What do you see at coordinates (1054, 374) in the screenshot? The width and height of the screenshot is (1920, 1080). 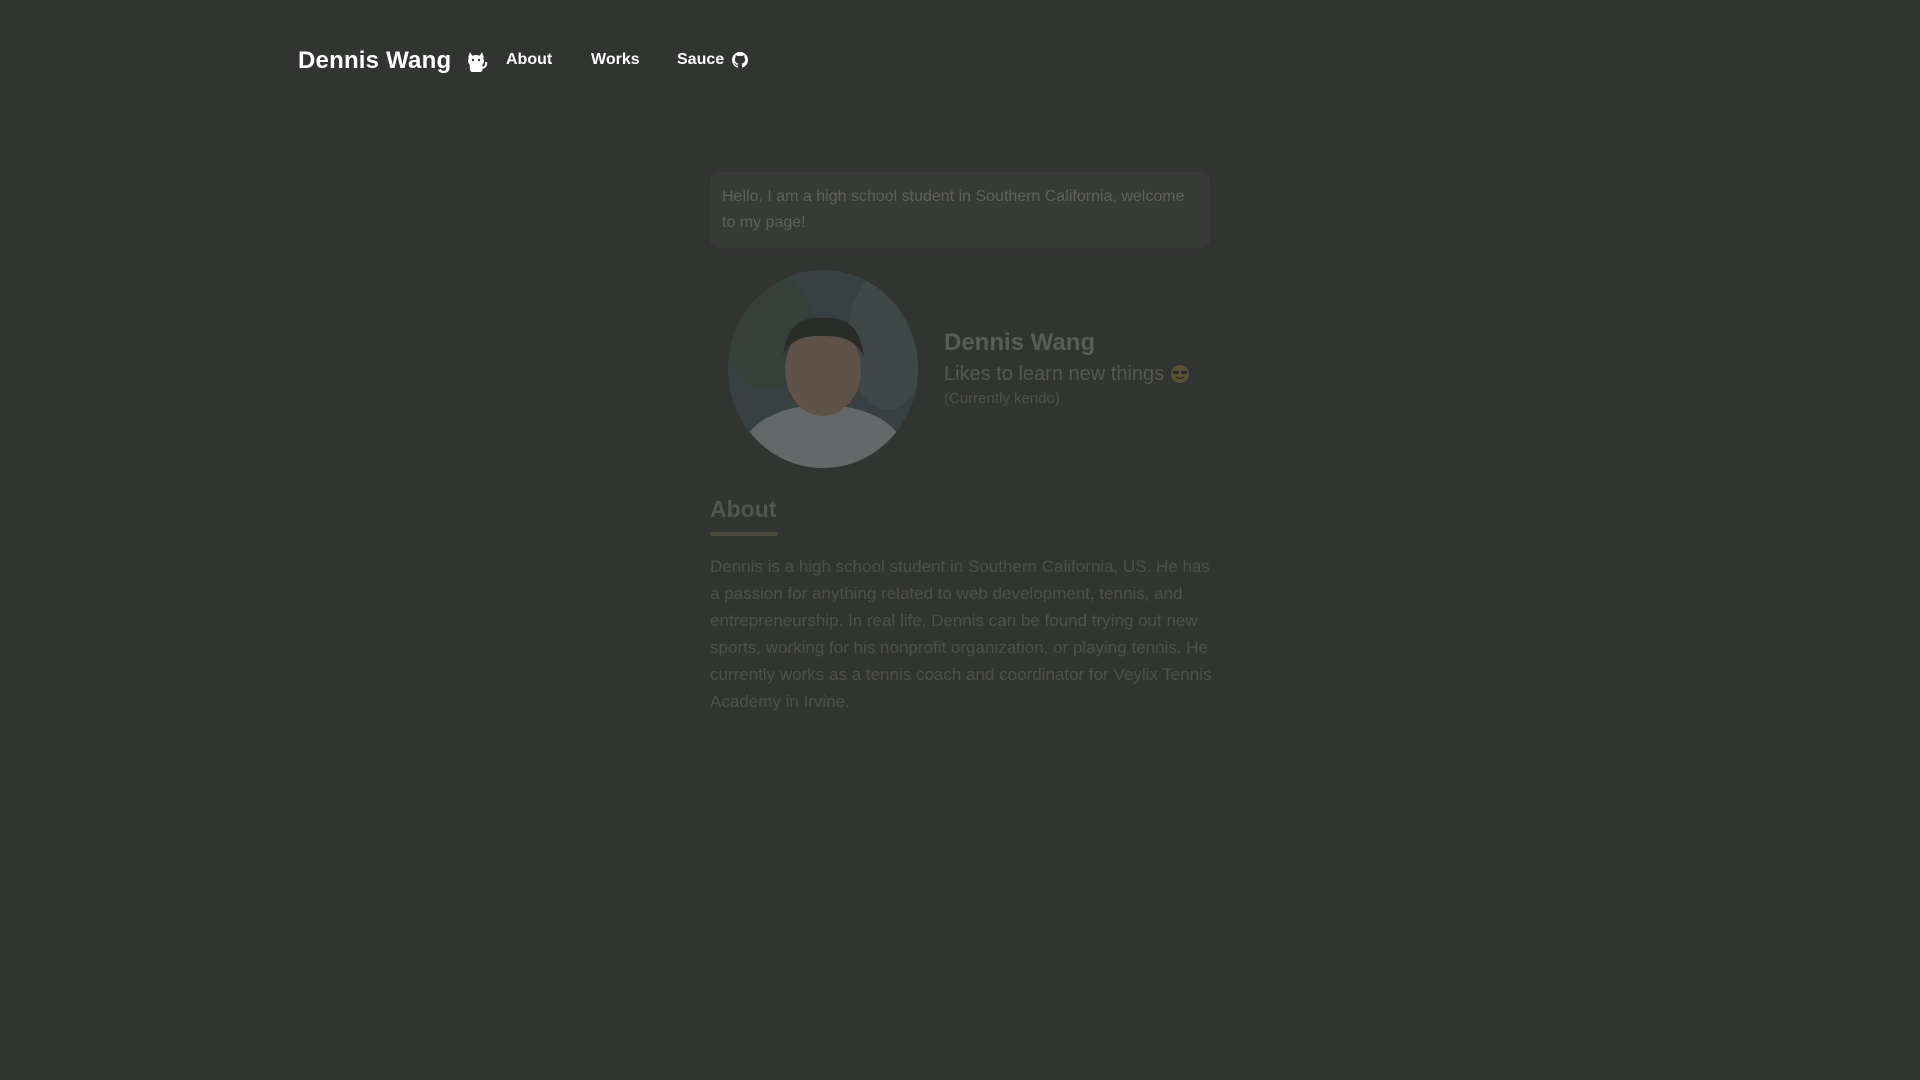 I see `profile-tagline-text: Likes to learn new things` at bounding box center [1054, 374].